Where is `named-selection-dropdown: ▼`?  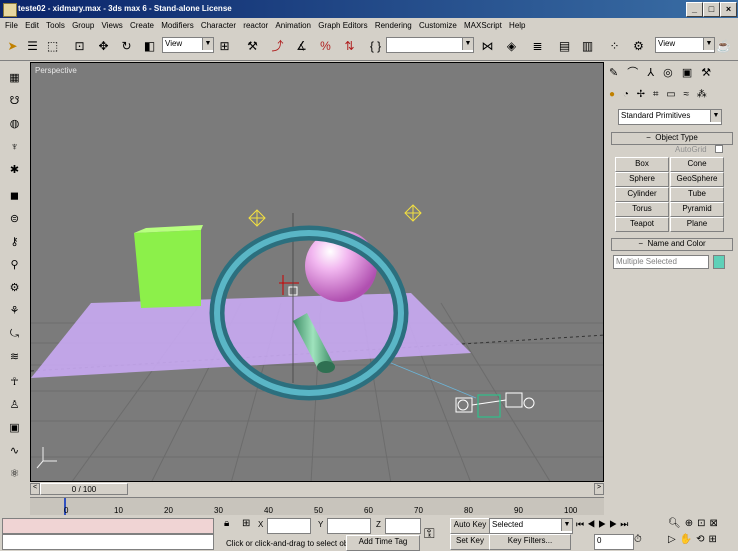
named-selection-dropdown: ▼ is located at coordinates (430, 45).